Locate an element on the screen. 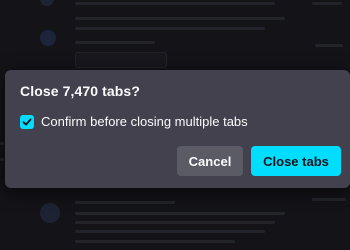 The height and width of the screenshot is (250, 350). cancel-button: Cancel is located at coordinates (210, 161).